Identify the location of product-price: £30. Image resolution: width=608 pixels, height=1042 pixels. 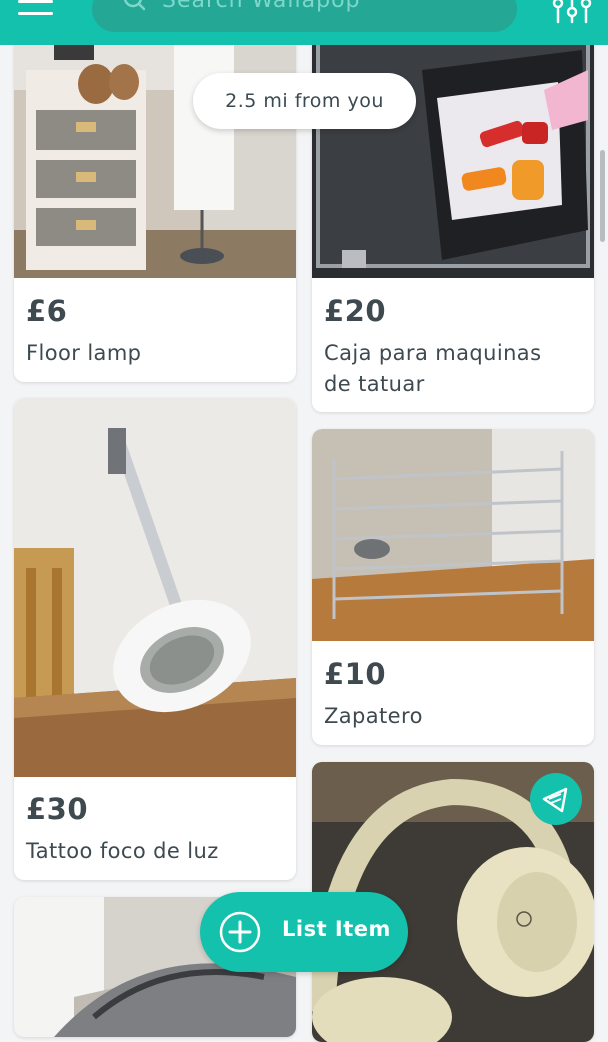
(57, 809).